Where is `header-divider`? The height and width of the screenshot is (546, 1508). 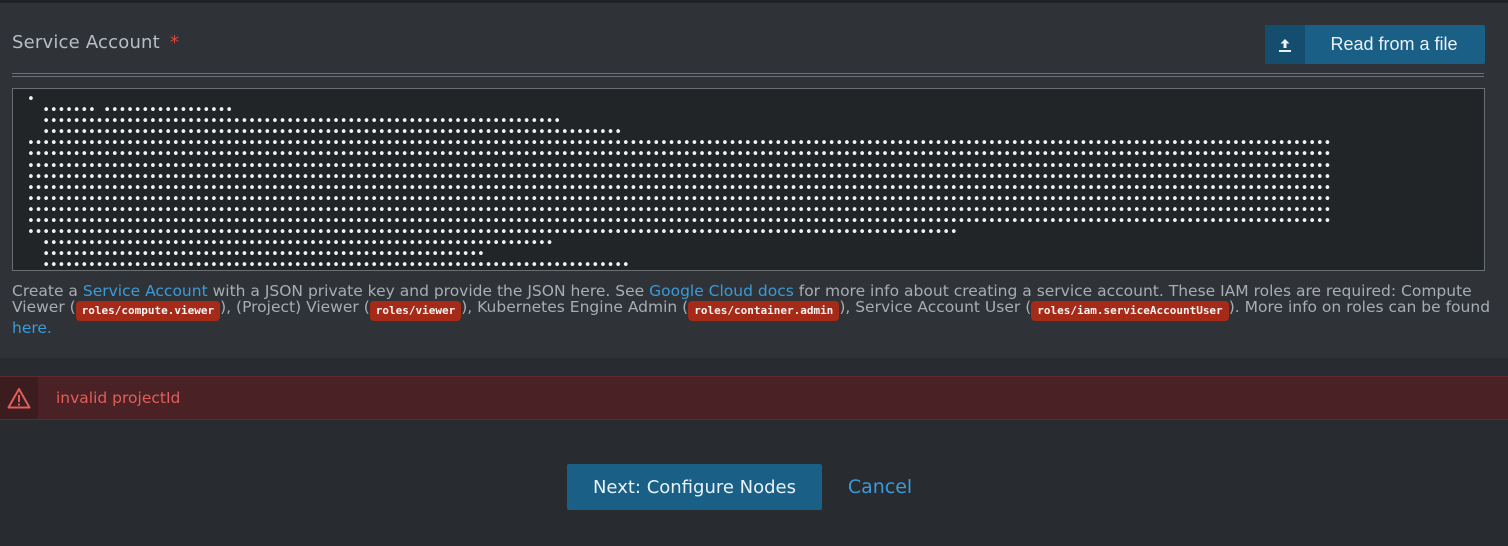 header-divider is located at coordinates (748, 73).